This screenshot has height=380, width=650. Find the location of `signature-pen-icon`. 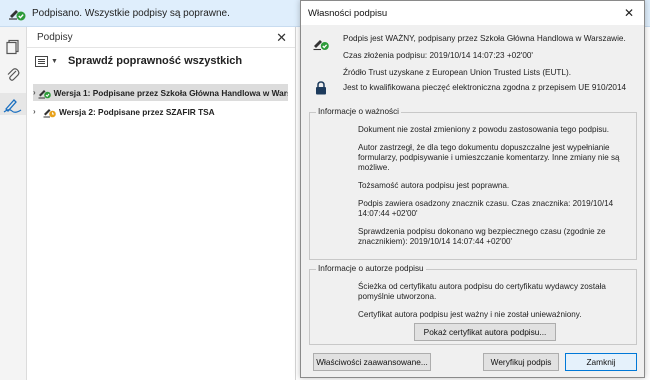

signature-pen-icon is located at coordinates (12, 106).